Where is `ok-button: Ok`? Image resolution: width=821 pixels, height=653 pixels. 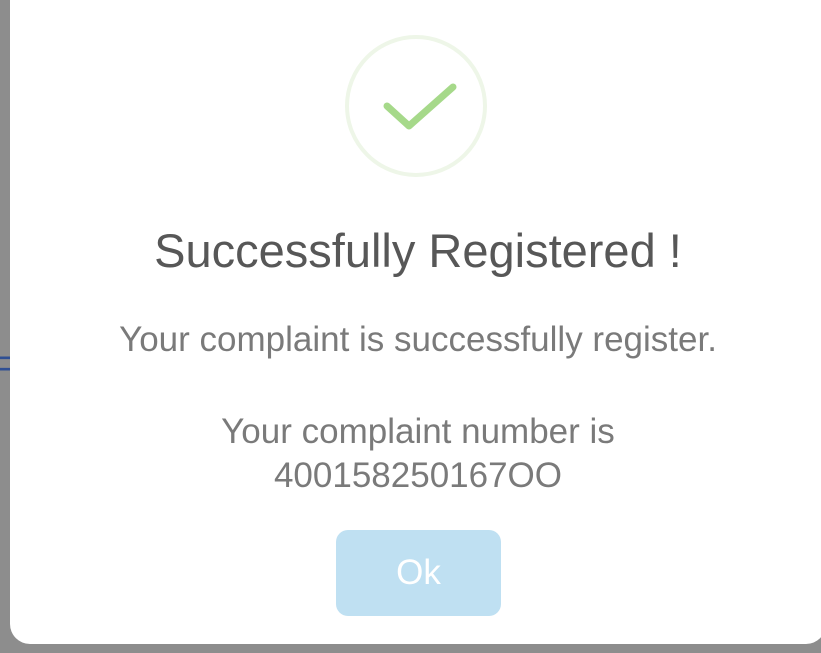
ok-button: Ok is located at coordinates (418, 573).